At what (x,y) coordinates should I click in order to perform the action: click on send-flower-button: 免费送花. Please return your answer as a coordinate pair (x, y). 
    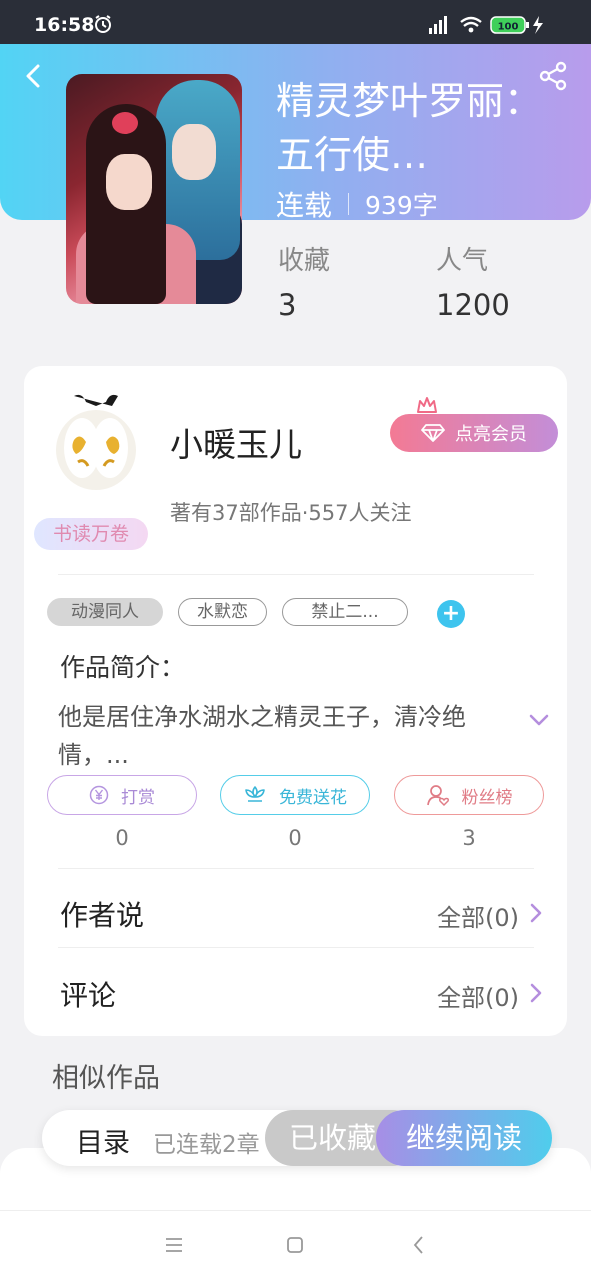
    Looking at the image, I should click on (295, 795).